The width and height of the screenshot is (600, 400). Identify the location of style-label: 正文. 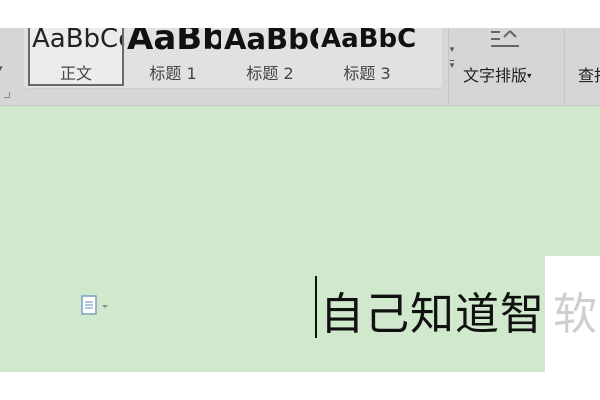
(75, 73).